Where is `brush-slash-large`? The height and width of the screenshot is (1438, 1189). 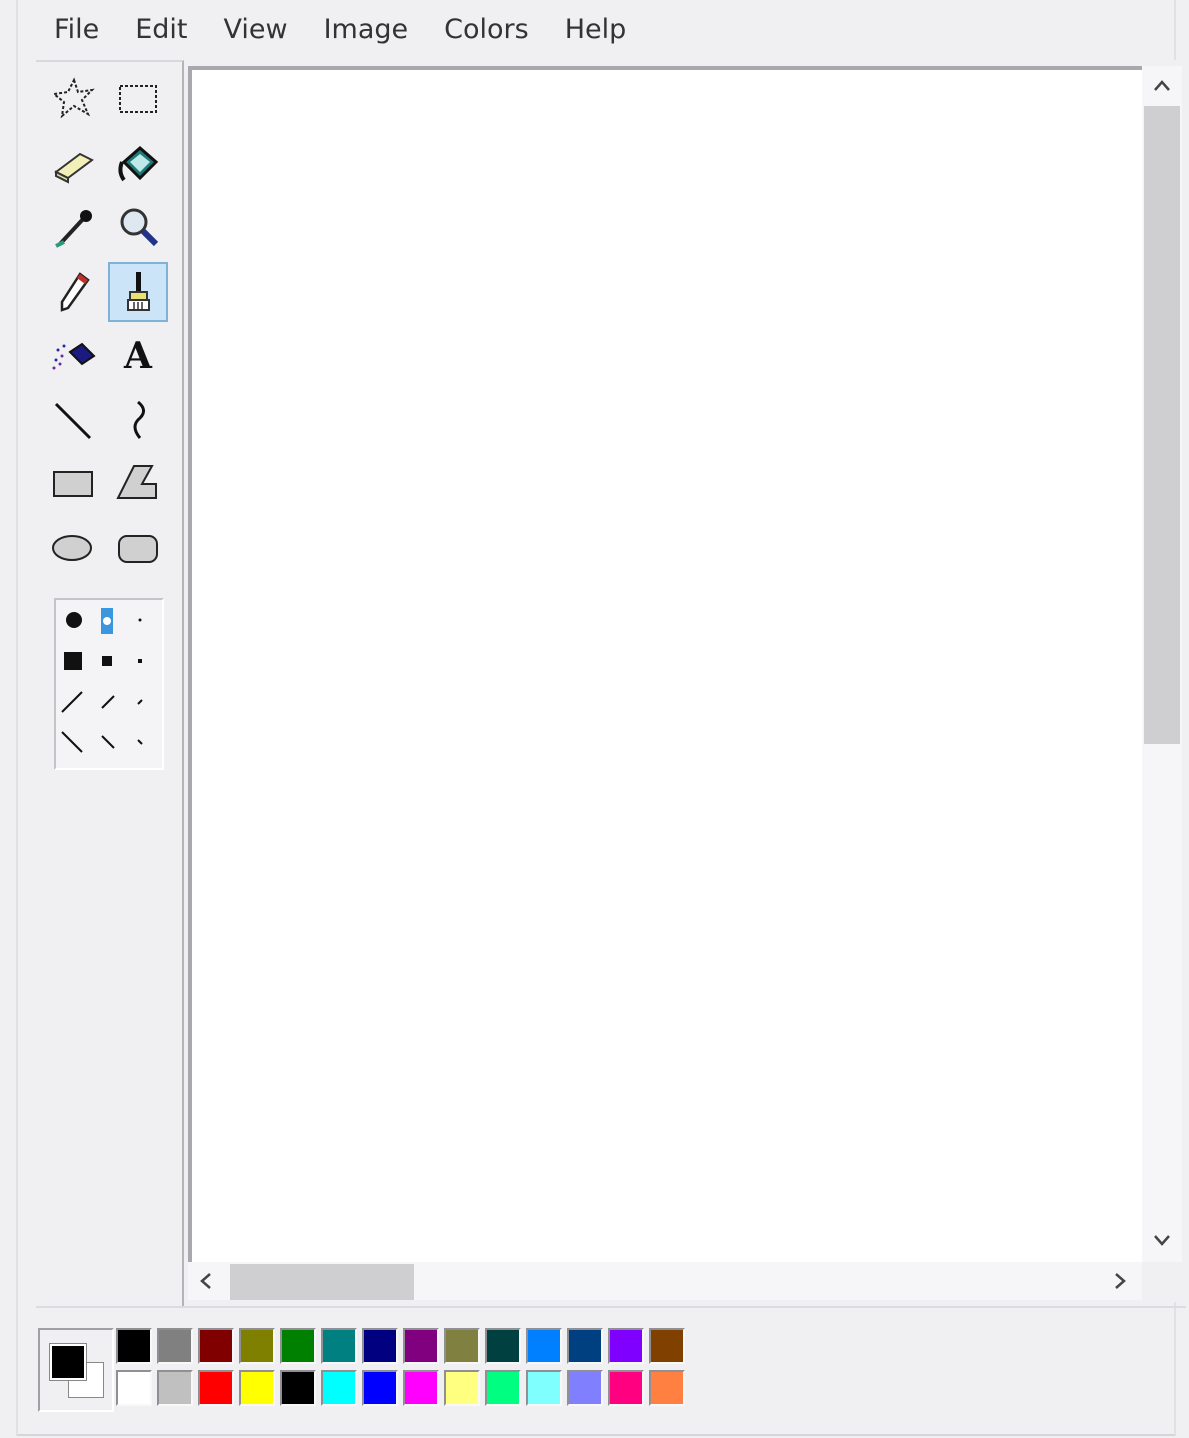
brush-slash-large is located at coordinates (72, 702).